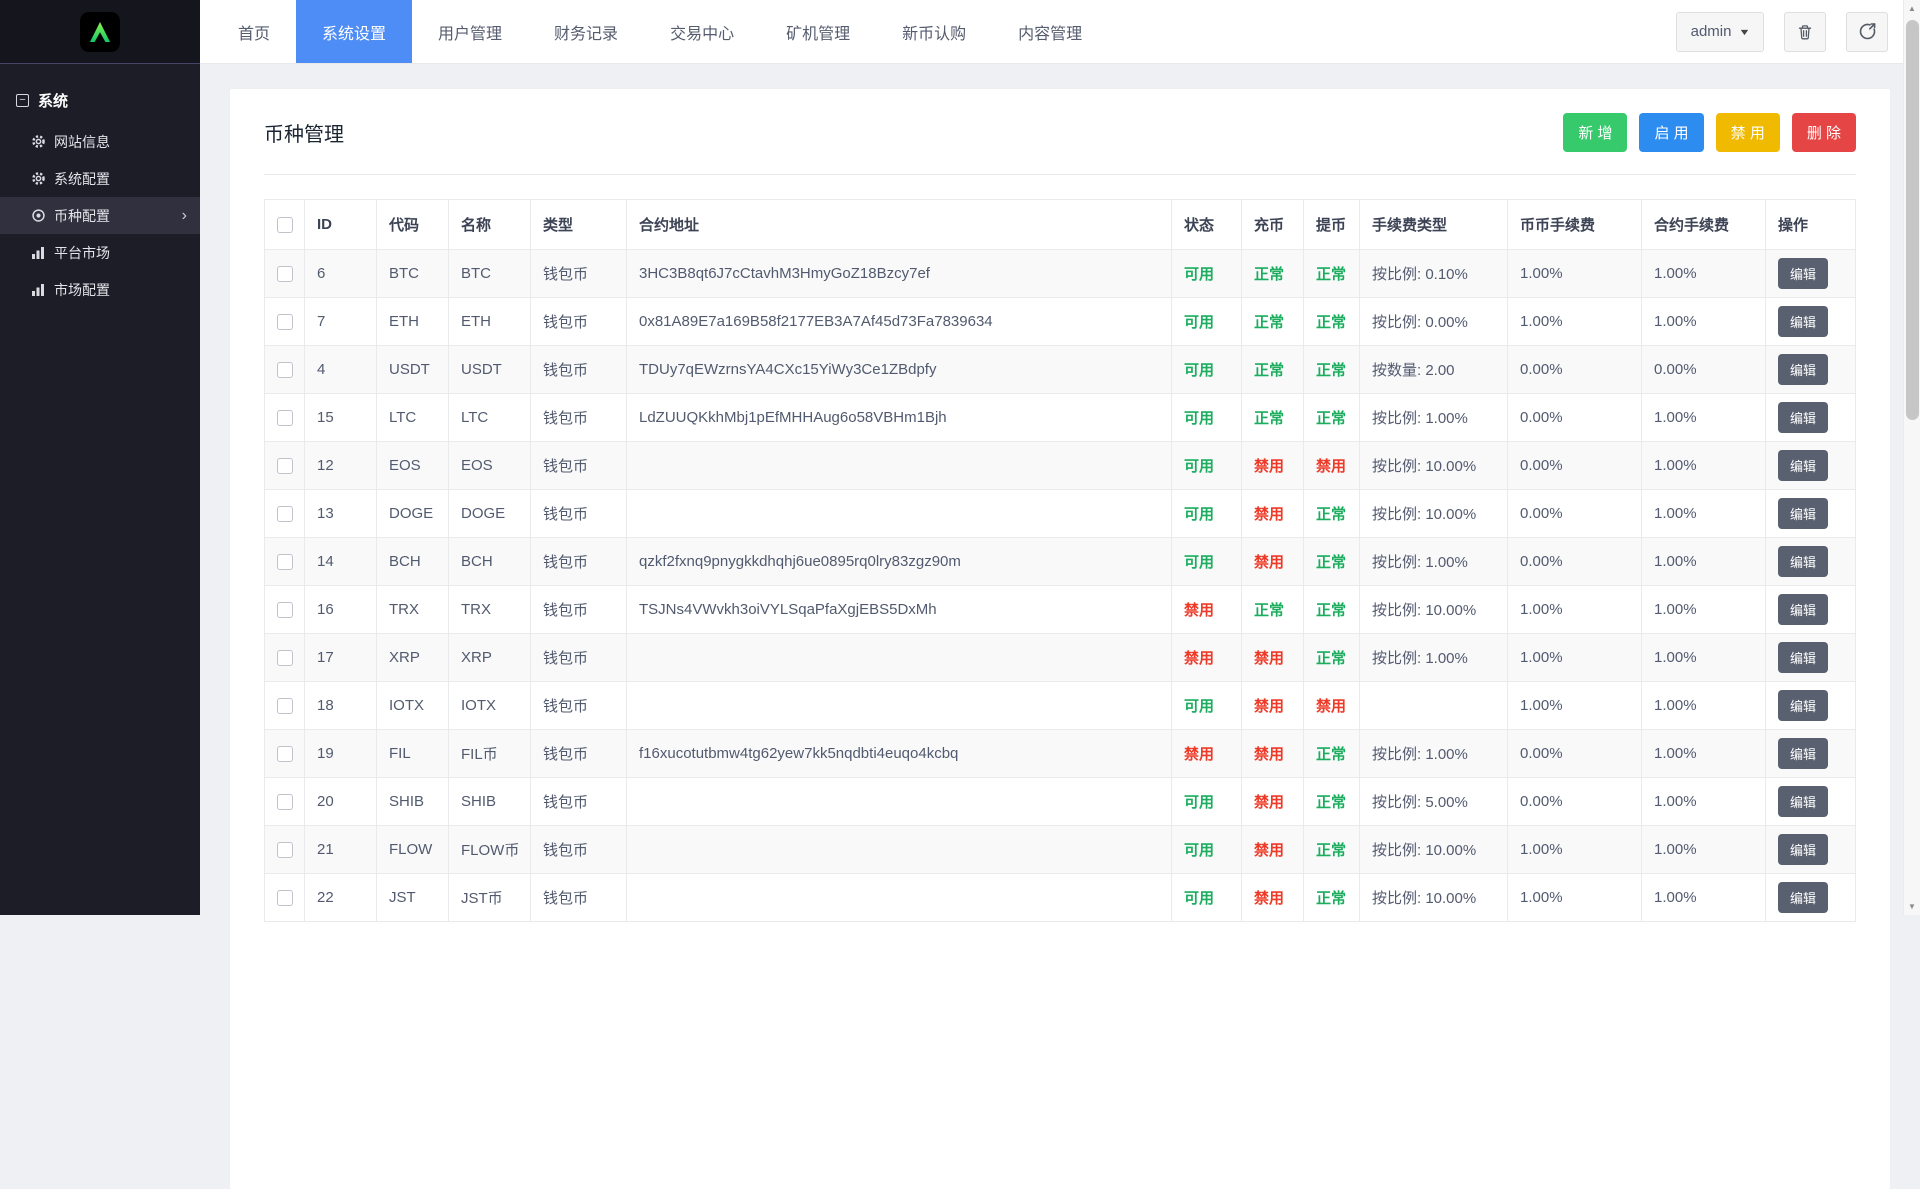 The height and width of the screenshot is (1189, 1920). What do you see at coordinates (413, 898) in the screenshot?
I see `cell-code: JST` at bounding box center [413, 898].